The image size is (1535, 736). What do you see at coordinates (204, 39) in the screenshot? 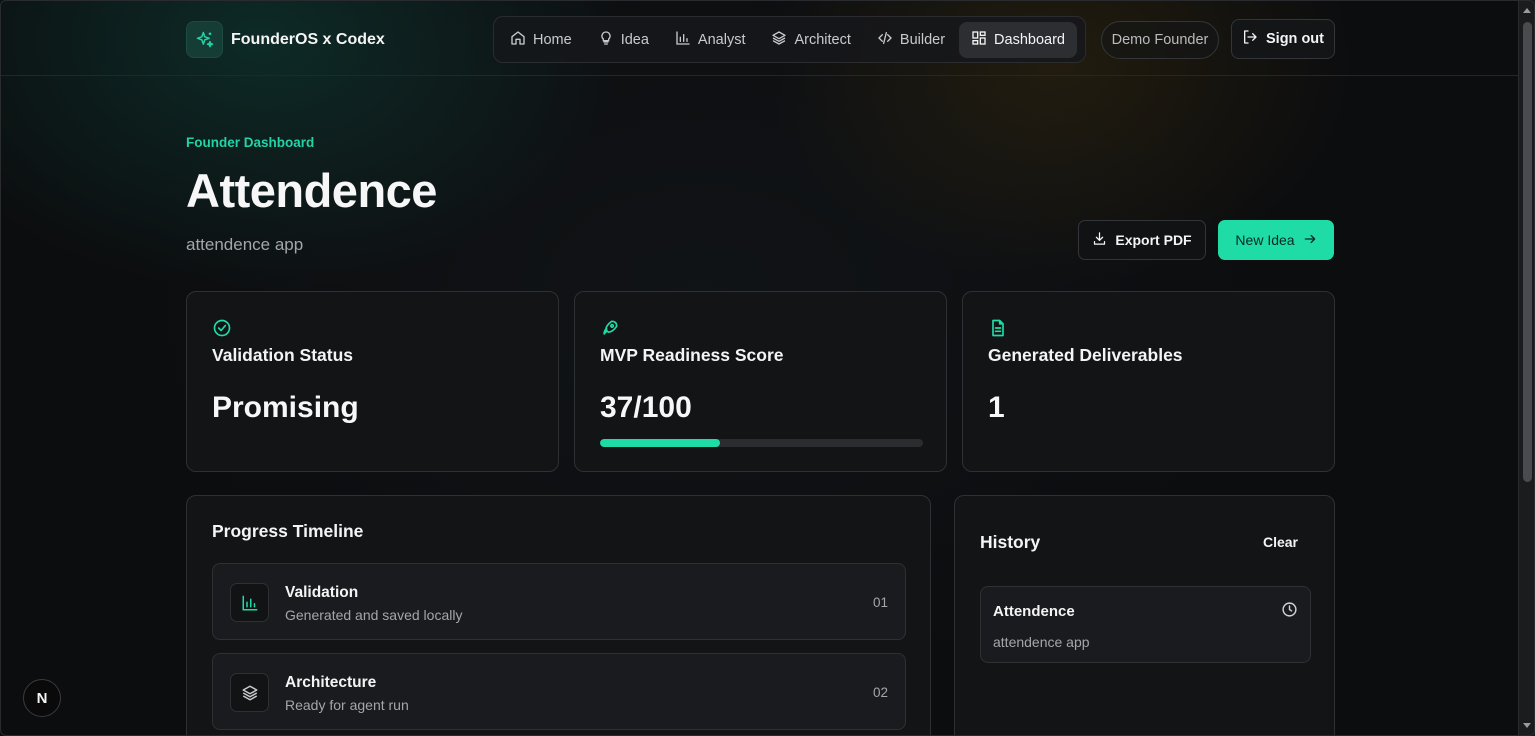
I see `sparkles-icon` at bounding box center [204, 39].